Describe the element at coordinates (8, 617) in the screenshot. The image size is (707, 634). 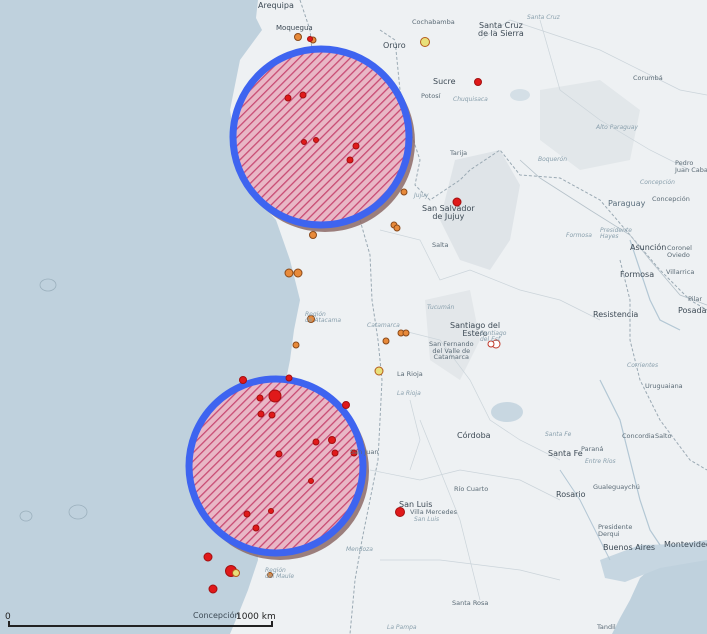
I see `scale-start-label: 0` at that location.